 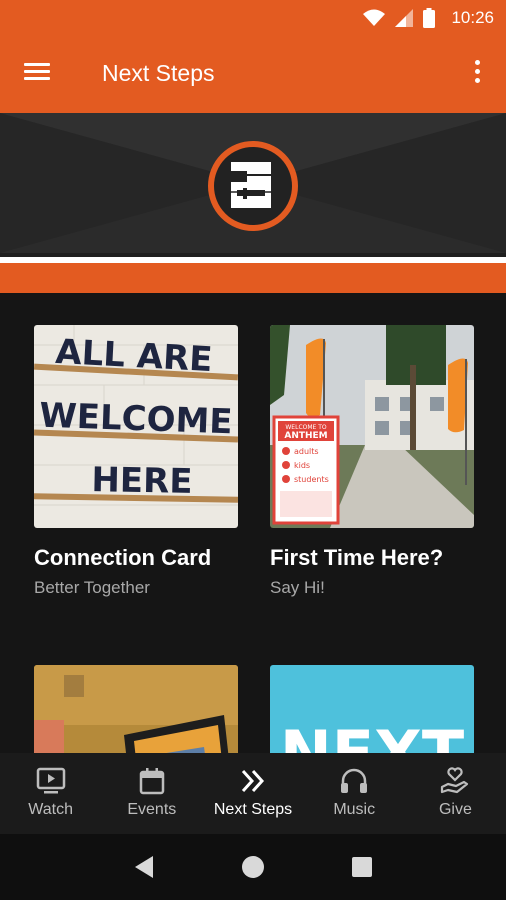 I want to click on sign-line-1: ALL ARE, so click(x=133, y=356).